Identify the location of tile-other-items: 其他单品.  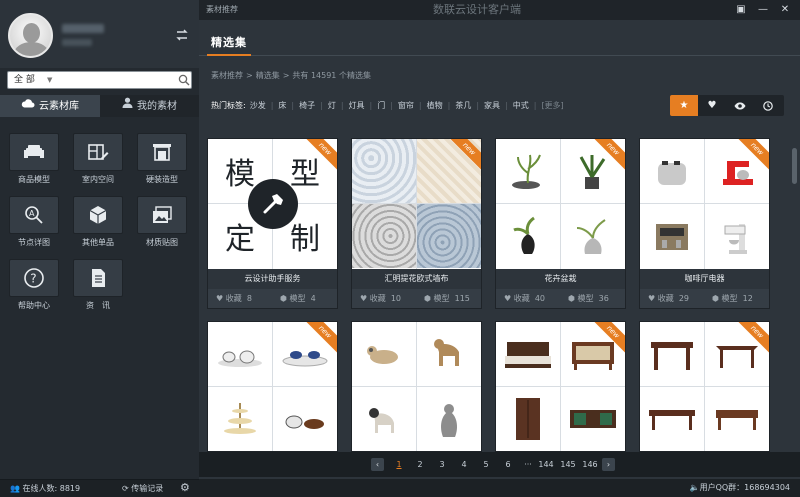
(98, 223).